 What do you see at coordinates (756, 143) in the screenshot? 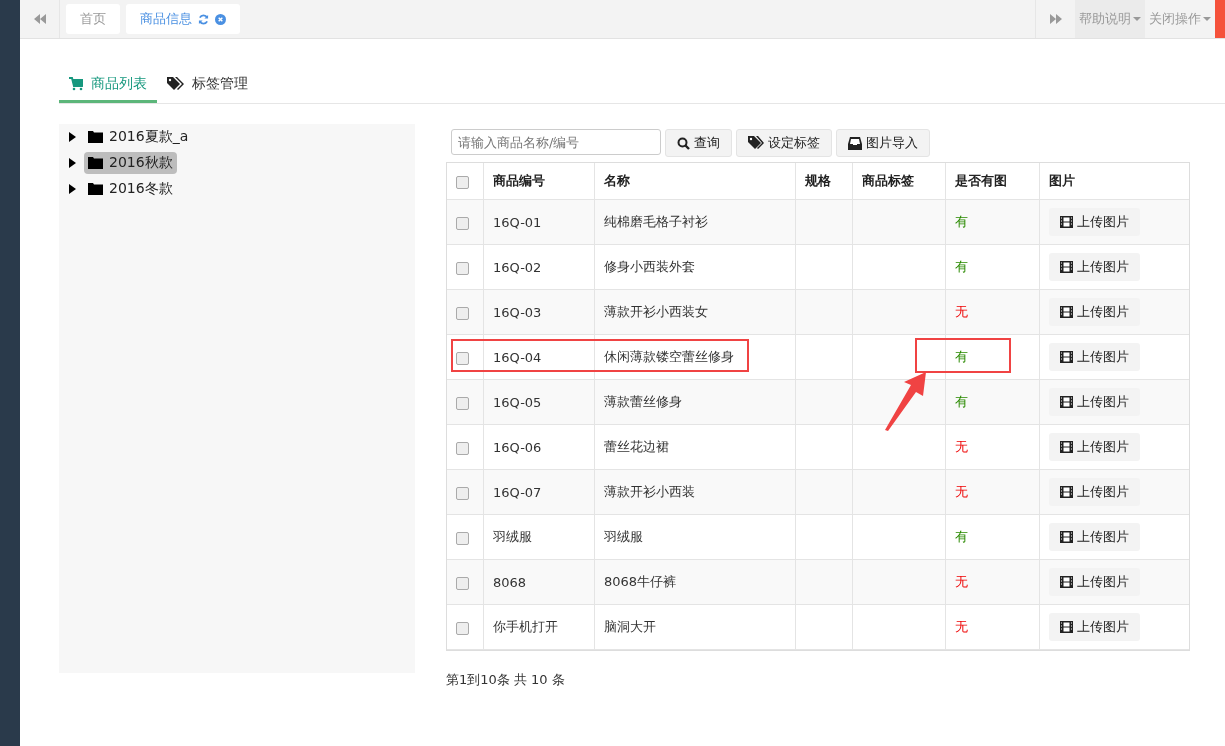
I see `tag-icon` at bounding box center [756, 143].